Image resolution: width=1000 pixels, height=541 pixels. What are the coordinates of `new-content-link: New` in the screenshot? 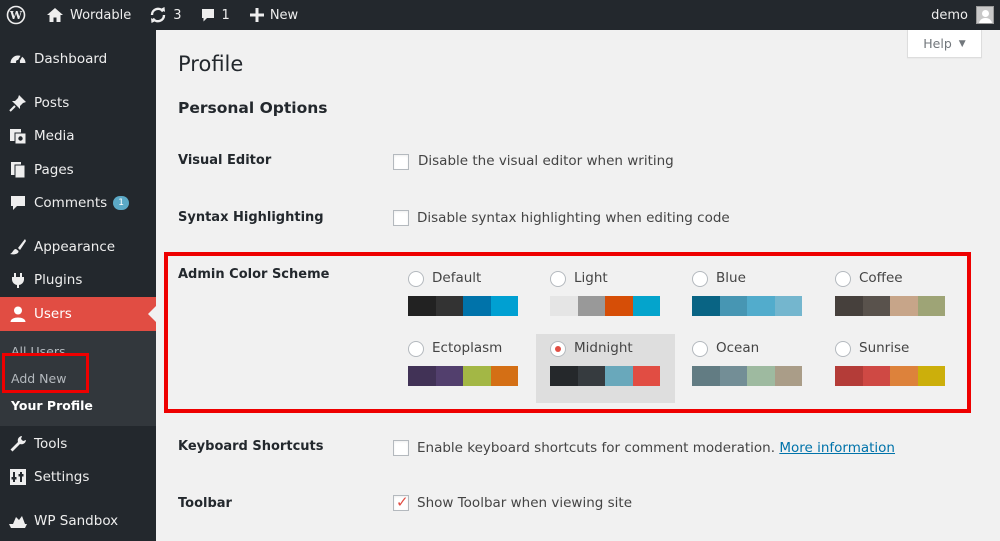 It's located at (272, 15).